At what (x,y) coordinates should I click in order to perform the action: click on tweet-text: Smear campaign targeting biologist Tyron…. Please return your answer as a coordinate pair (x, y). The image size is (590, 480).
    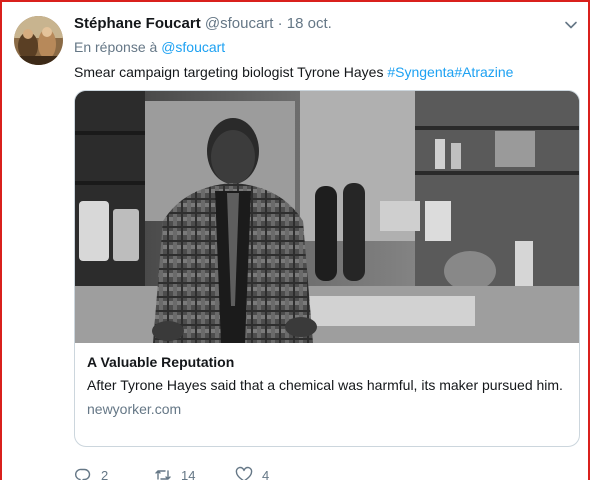
    Looking at the image, I should click on (293, 72).